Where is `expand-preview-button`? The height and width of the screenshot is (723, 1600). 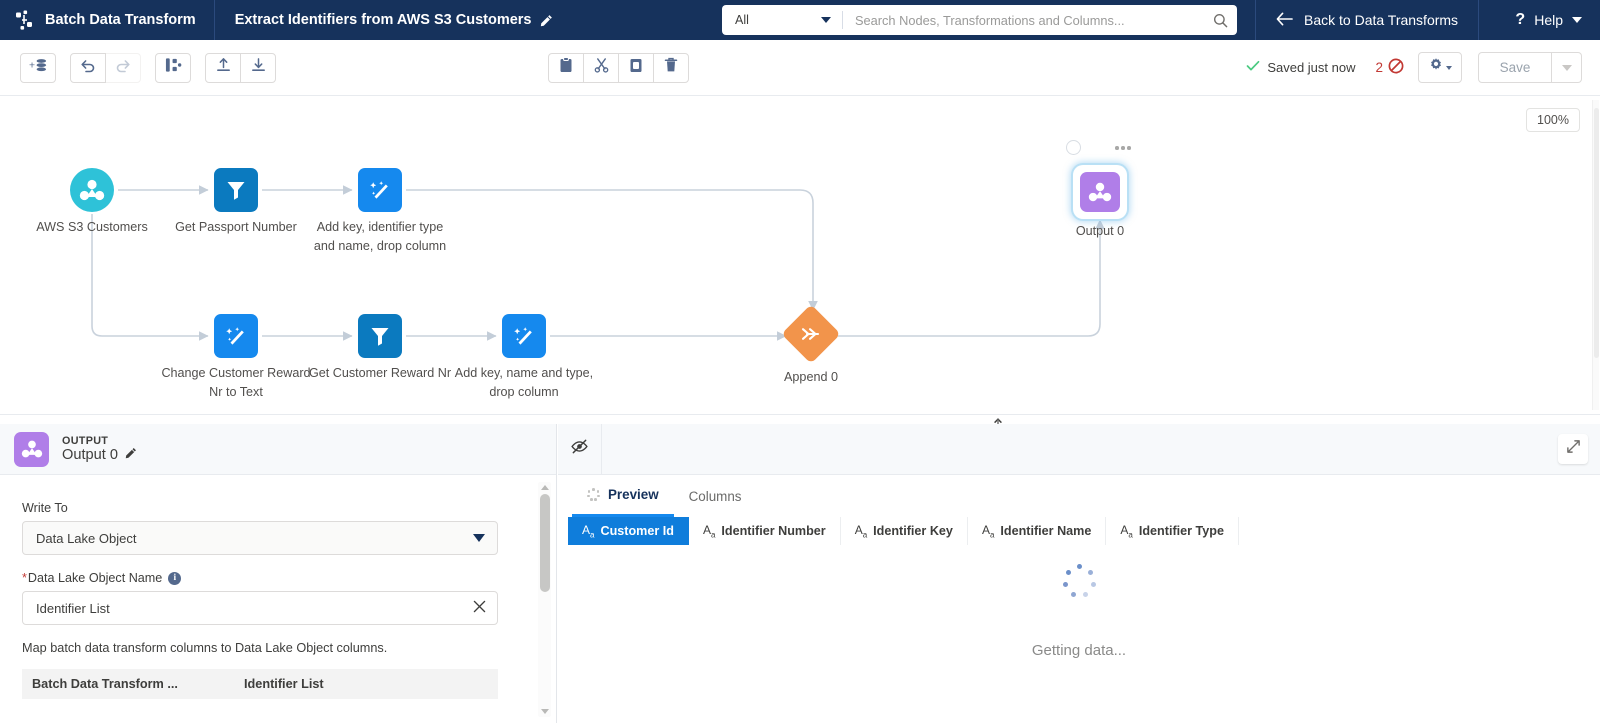 expand-preview-button is located at coordinates (1573, 449).